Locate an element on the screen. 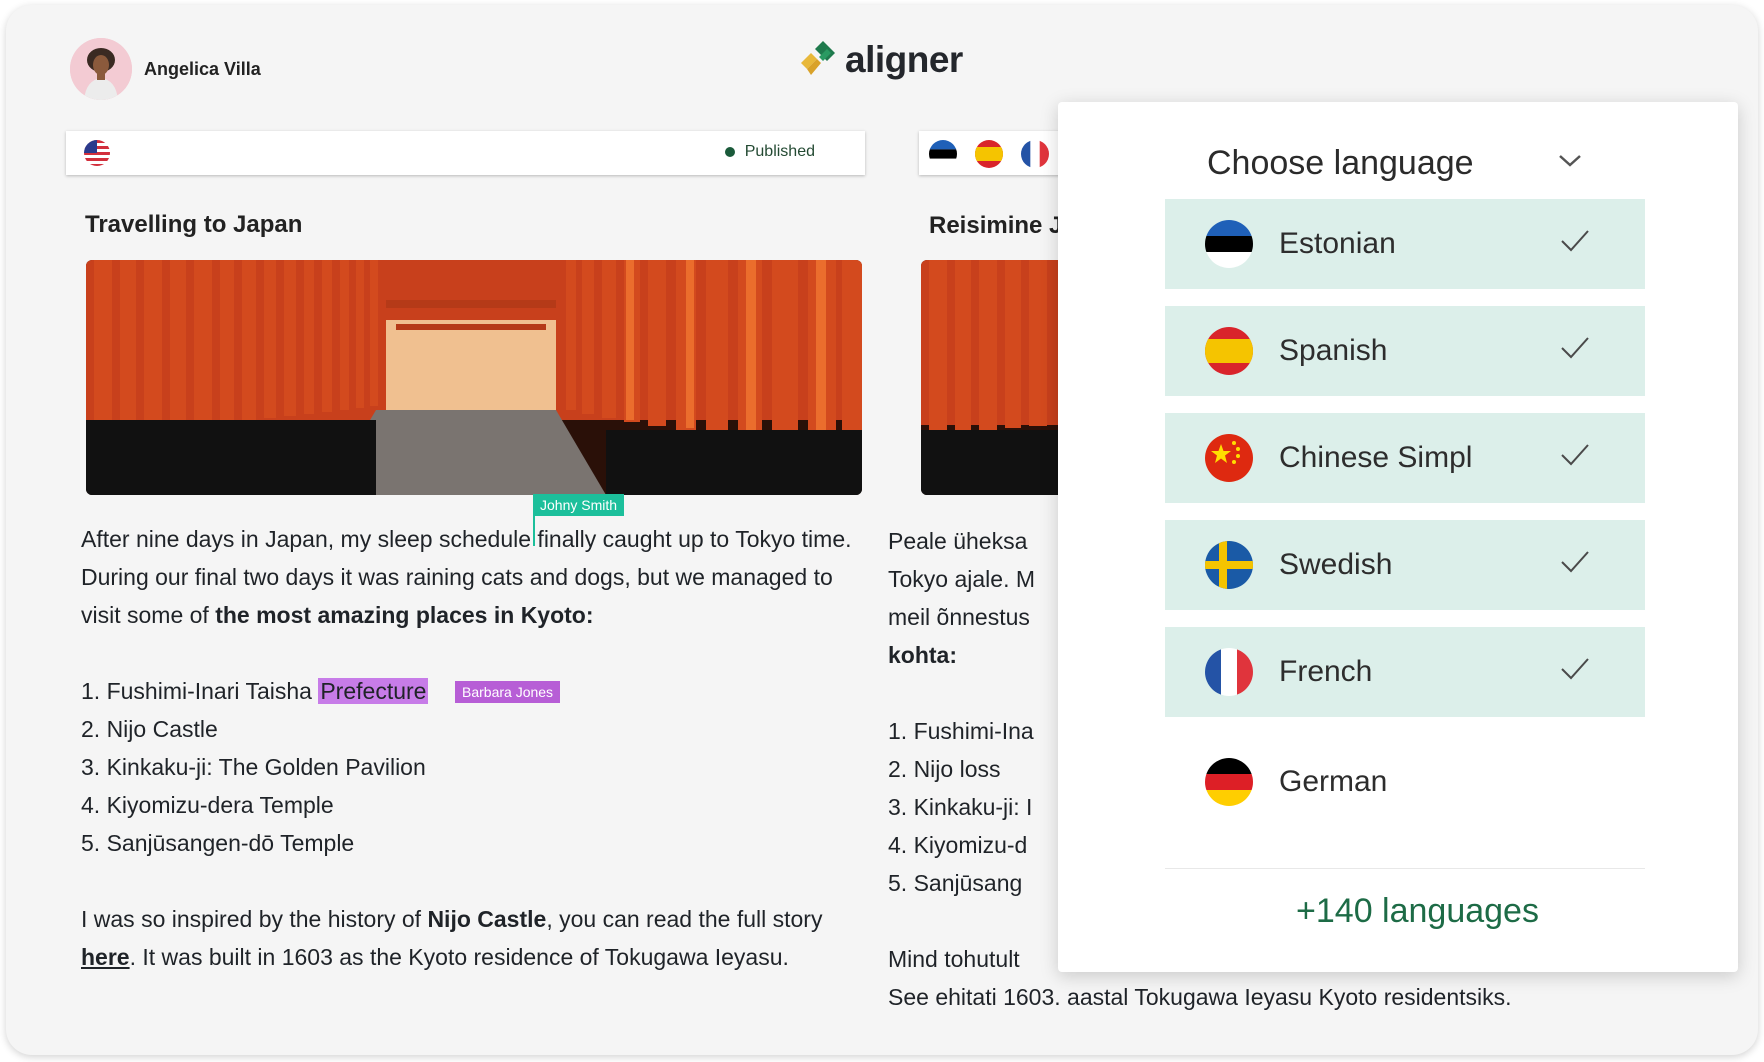 Image resolution: width=1764 pixels, height=1062 pixels. article-image is located at coordinates (474, 377).